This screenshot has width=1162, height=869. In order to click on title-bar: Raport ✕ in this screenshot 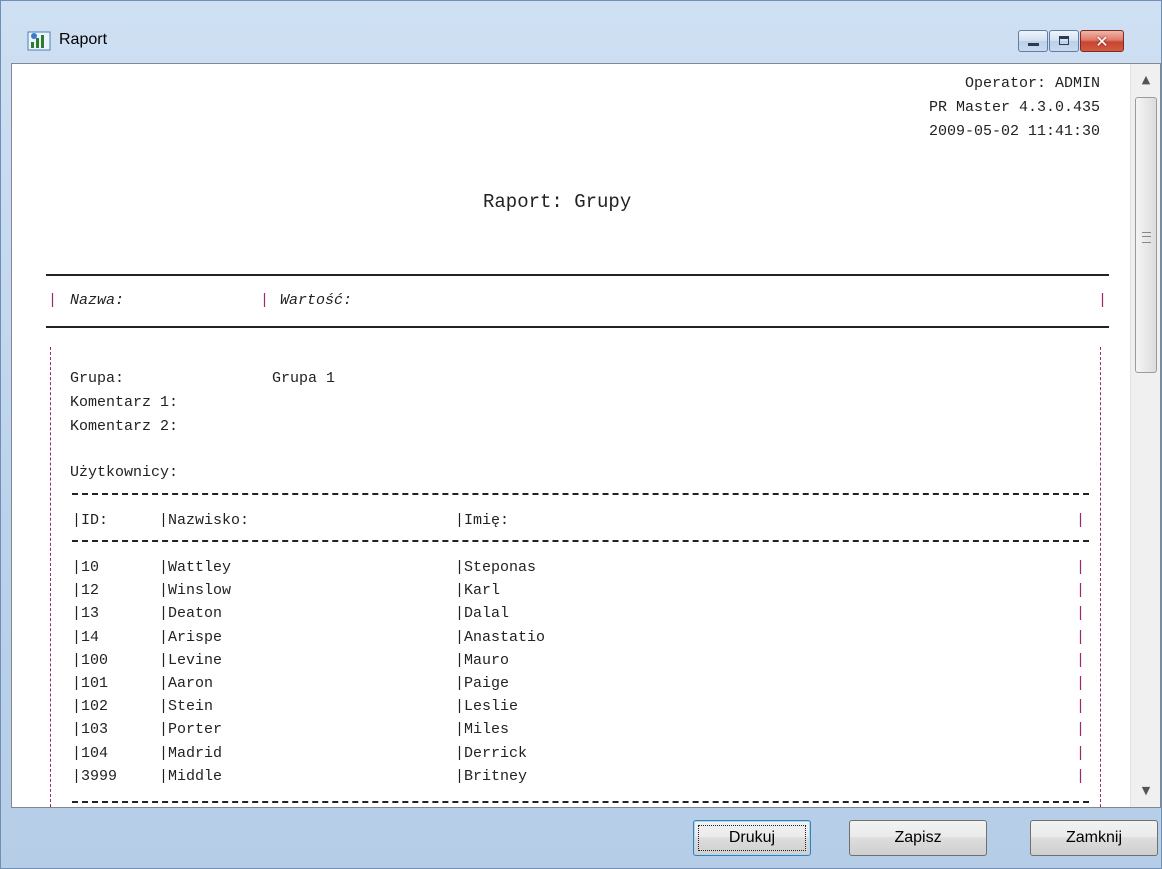, I will do `click(581, 26)`.